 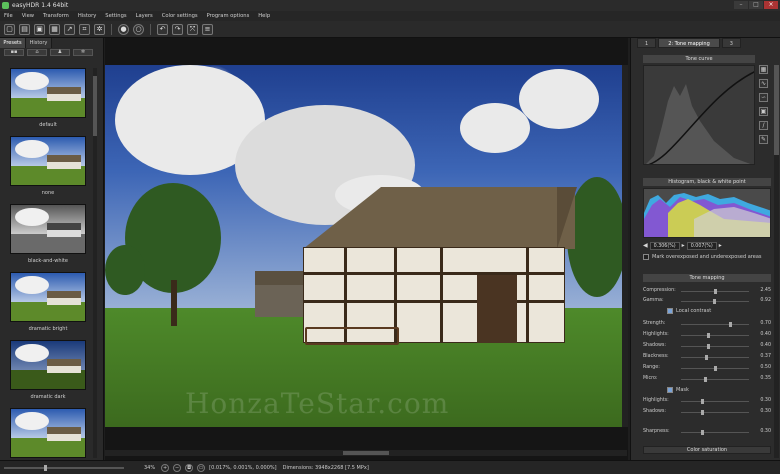 I want to click on tab-presets: Presets, so click(x=13, y=43).